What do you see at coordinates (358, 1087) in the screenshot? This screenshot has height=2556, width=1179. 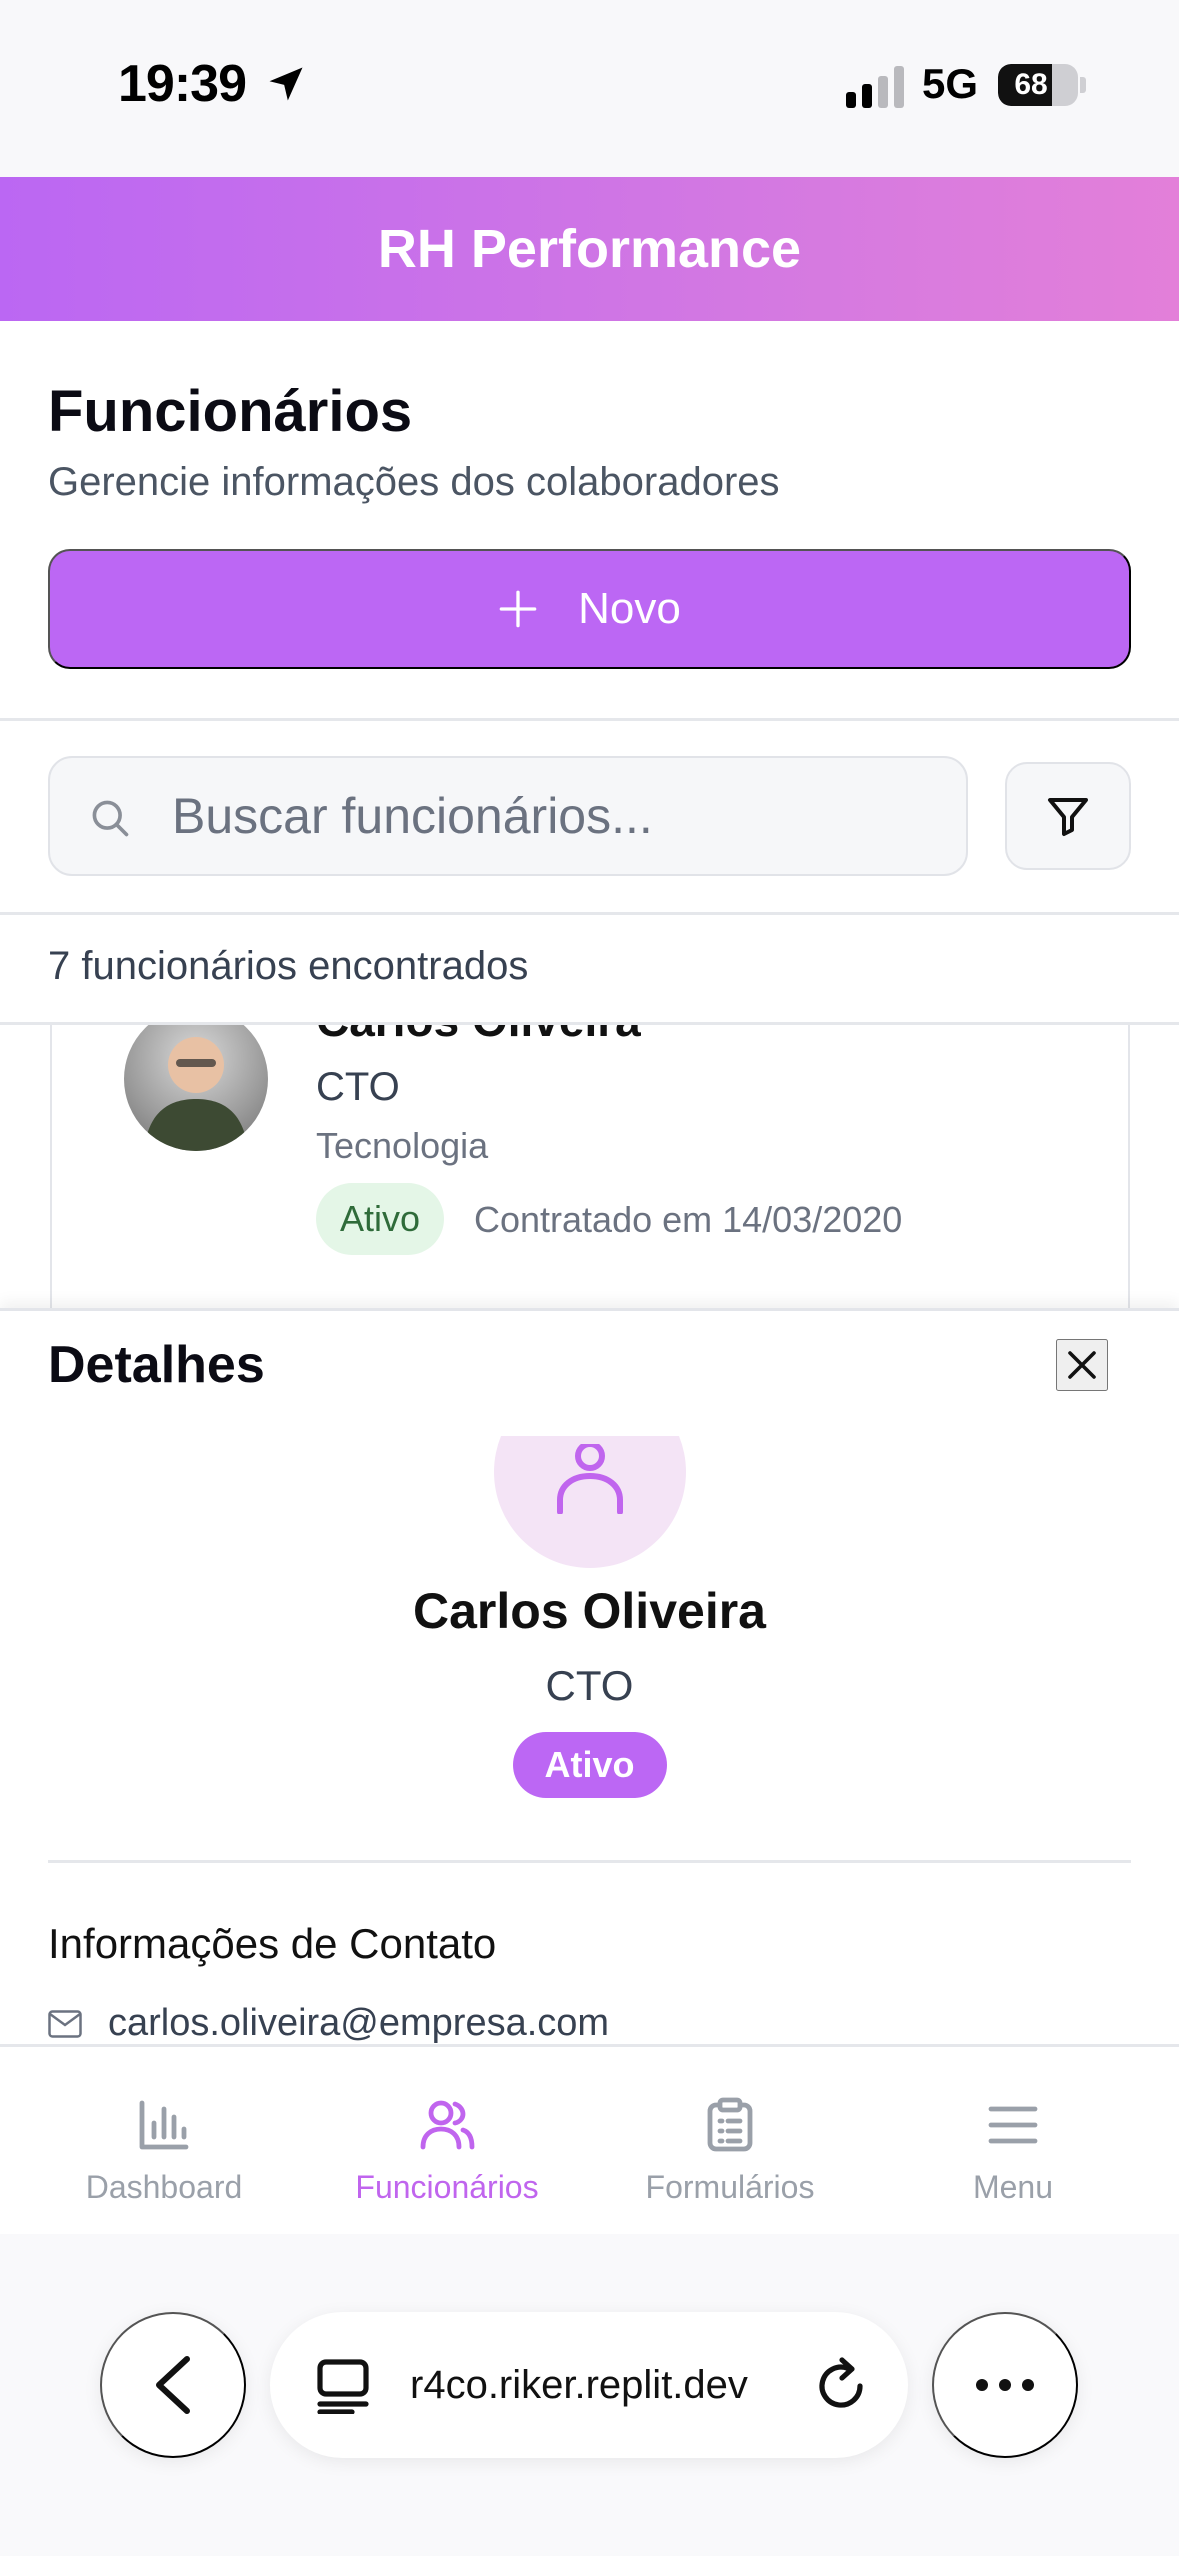 I see `employee-role: CTO` at bounding box center [358, 1087].